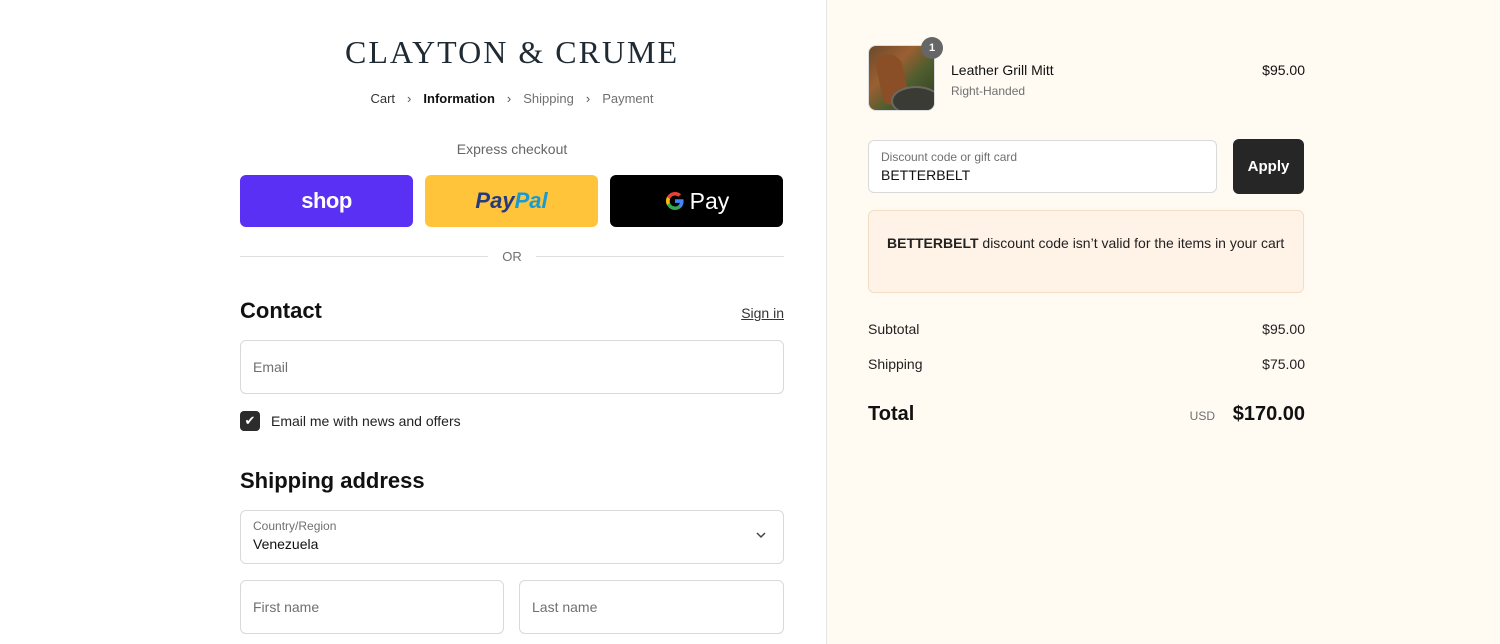 Image resolution: width=1500 pixels, height=644 pixels. I want to click on item-name: Leather Grill Mitt, so click(1002, 70).